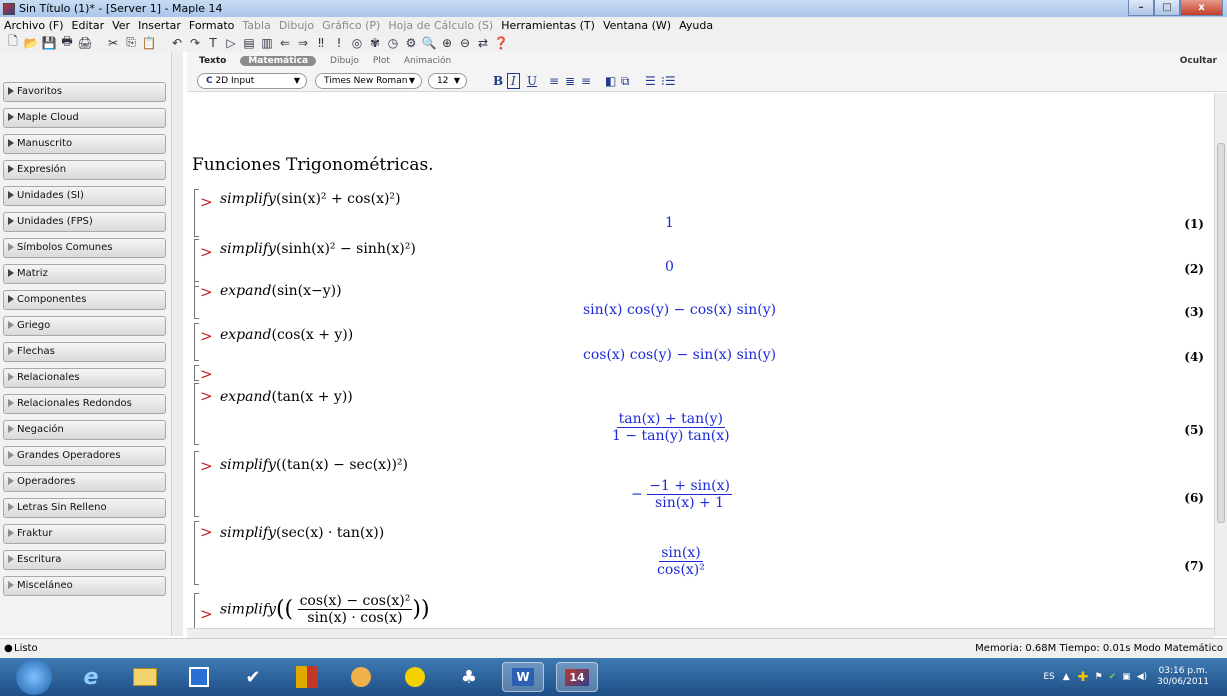  Describe the element at coordinates (85, 43) in the screenshot. I see `print-preview-icon: 🖨` at that location.